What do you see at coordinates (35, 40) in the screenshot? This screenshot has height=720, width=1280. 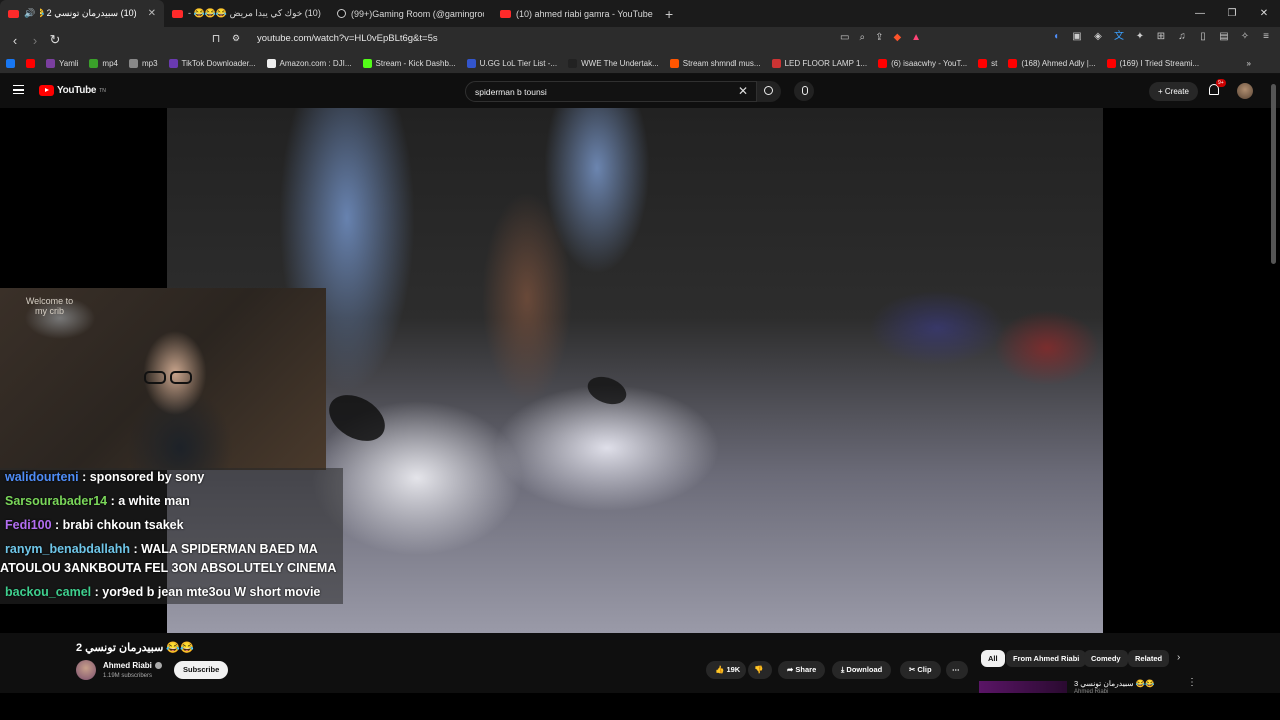 I see `forward-icon: ›` at bounding box center [35, 40].